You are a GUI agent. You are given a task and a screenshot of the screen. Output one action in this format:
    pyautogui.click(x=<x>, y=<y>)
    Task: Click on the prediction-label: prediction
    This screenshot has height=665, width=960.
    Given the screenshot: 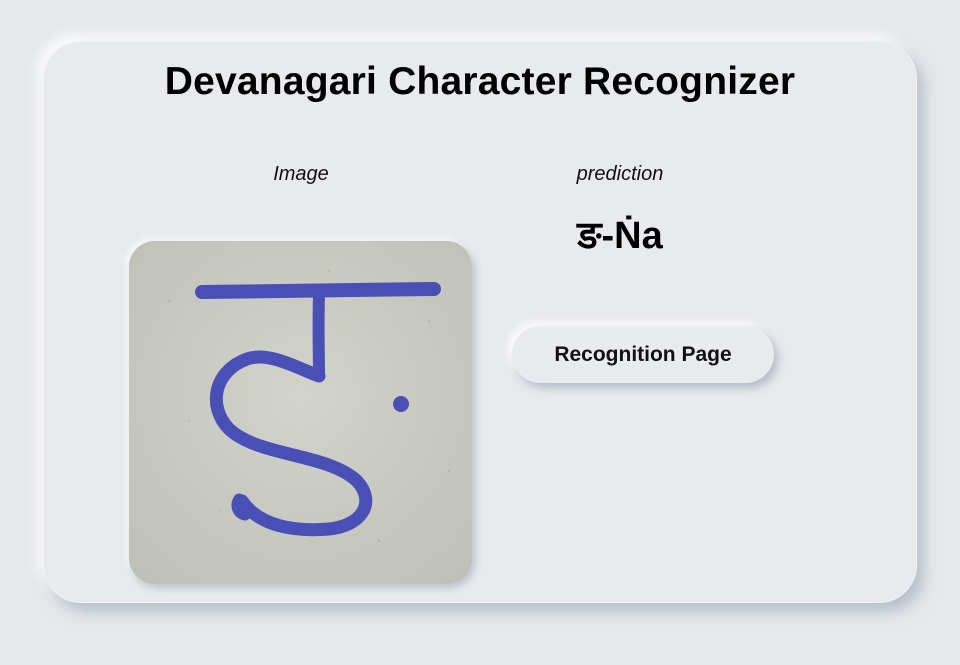 What is the action you would take?
    pyautogui.click(x=620, y=174)
    